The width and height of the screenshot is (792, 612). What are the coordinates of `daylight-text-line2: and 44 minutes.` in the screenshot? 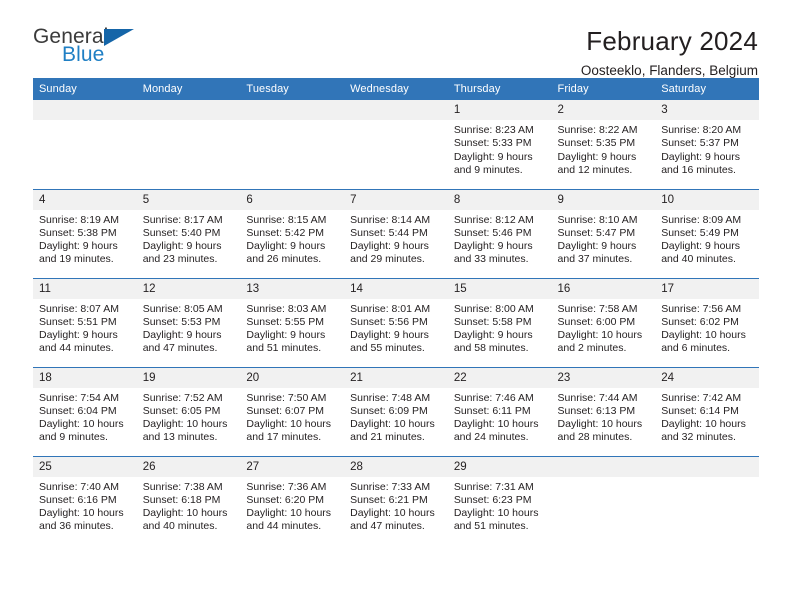 It's located at (284, 526).